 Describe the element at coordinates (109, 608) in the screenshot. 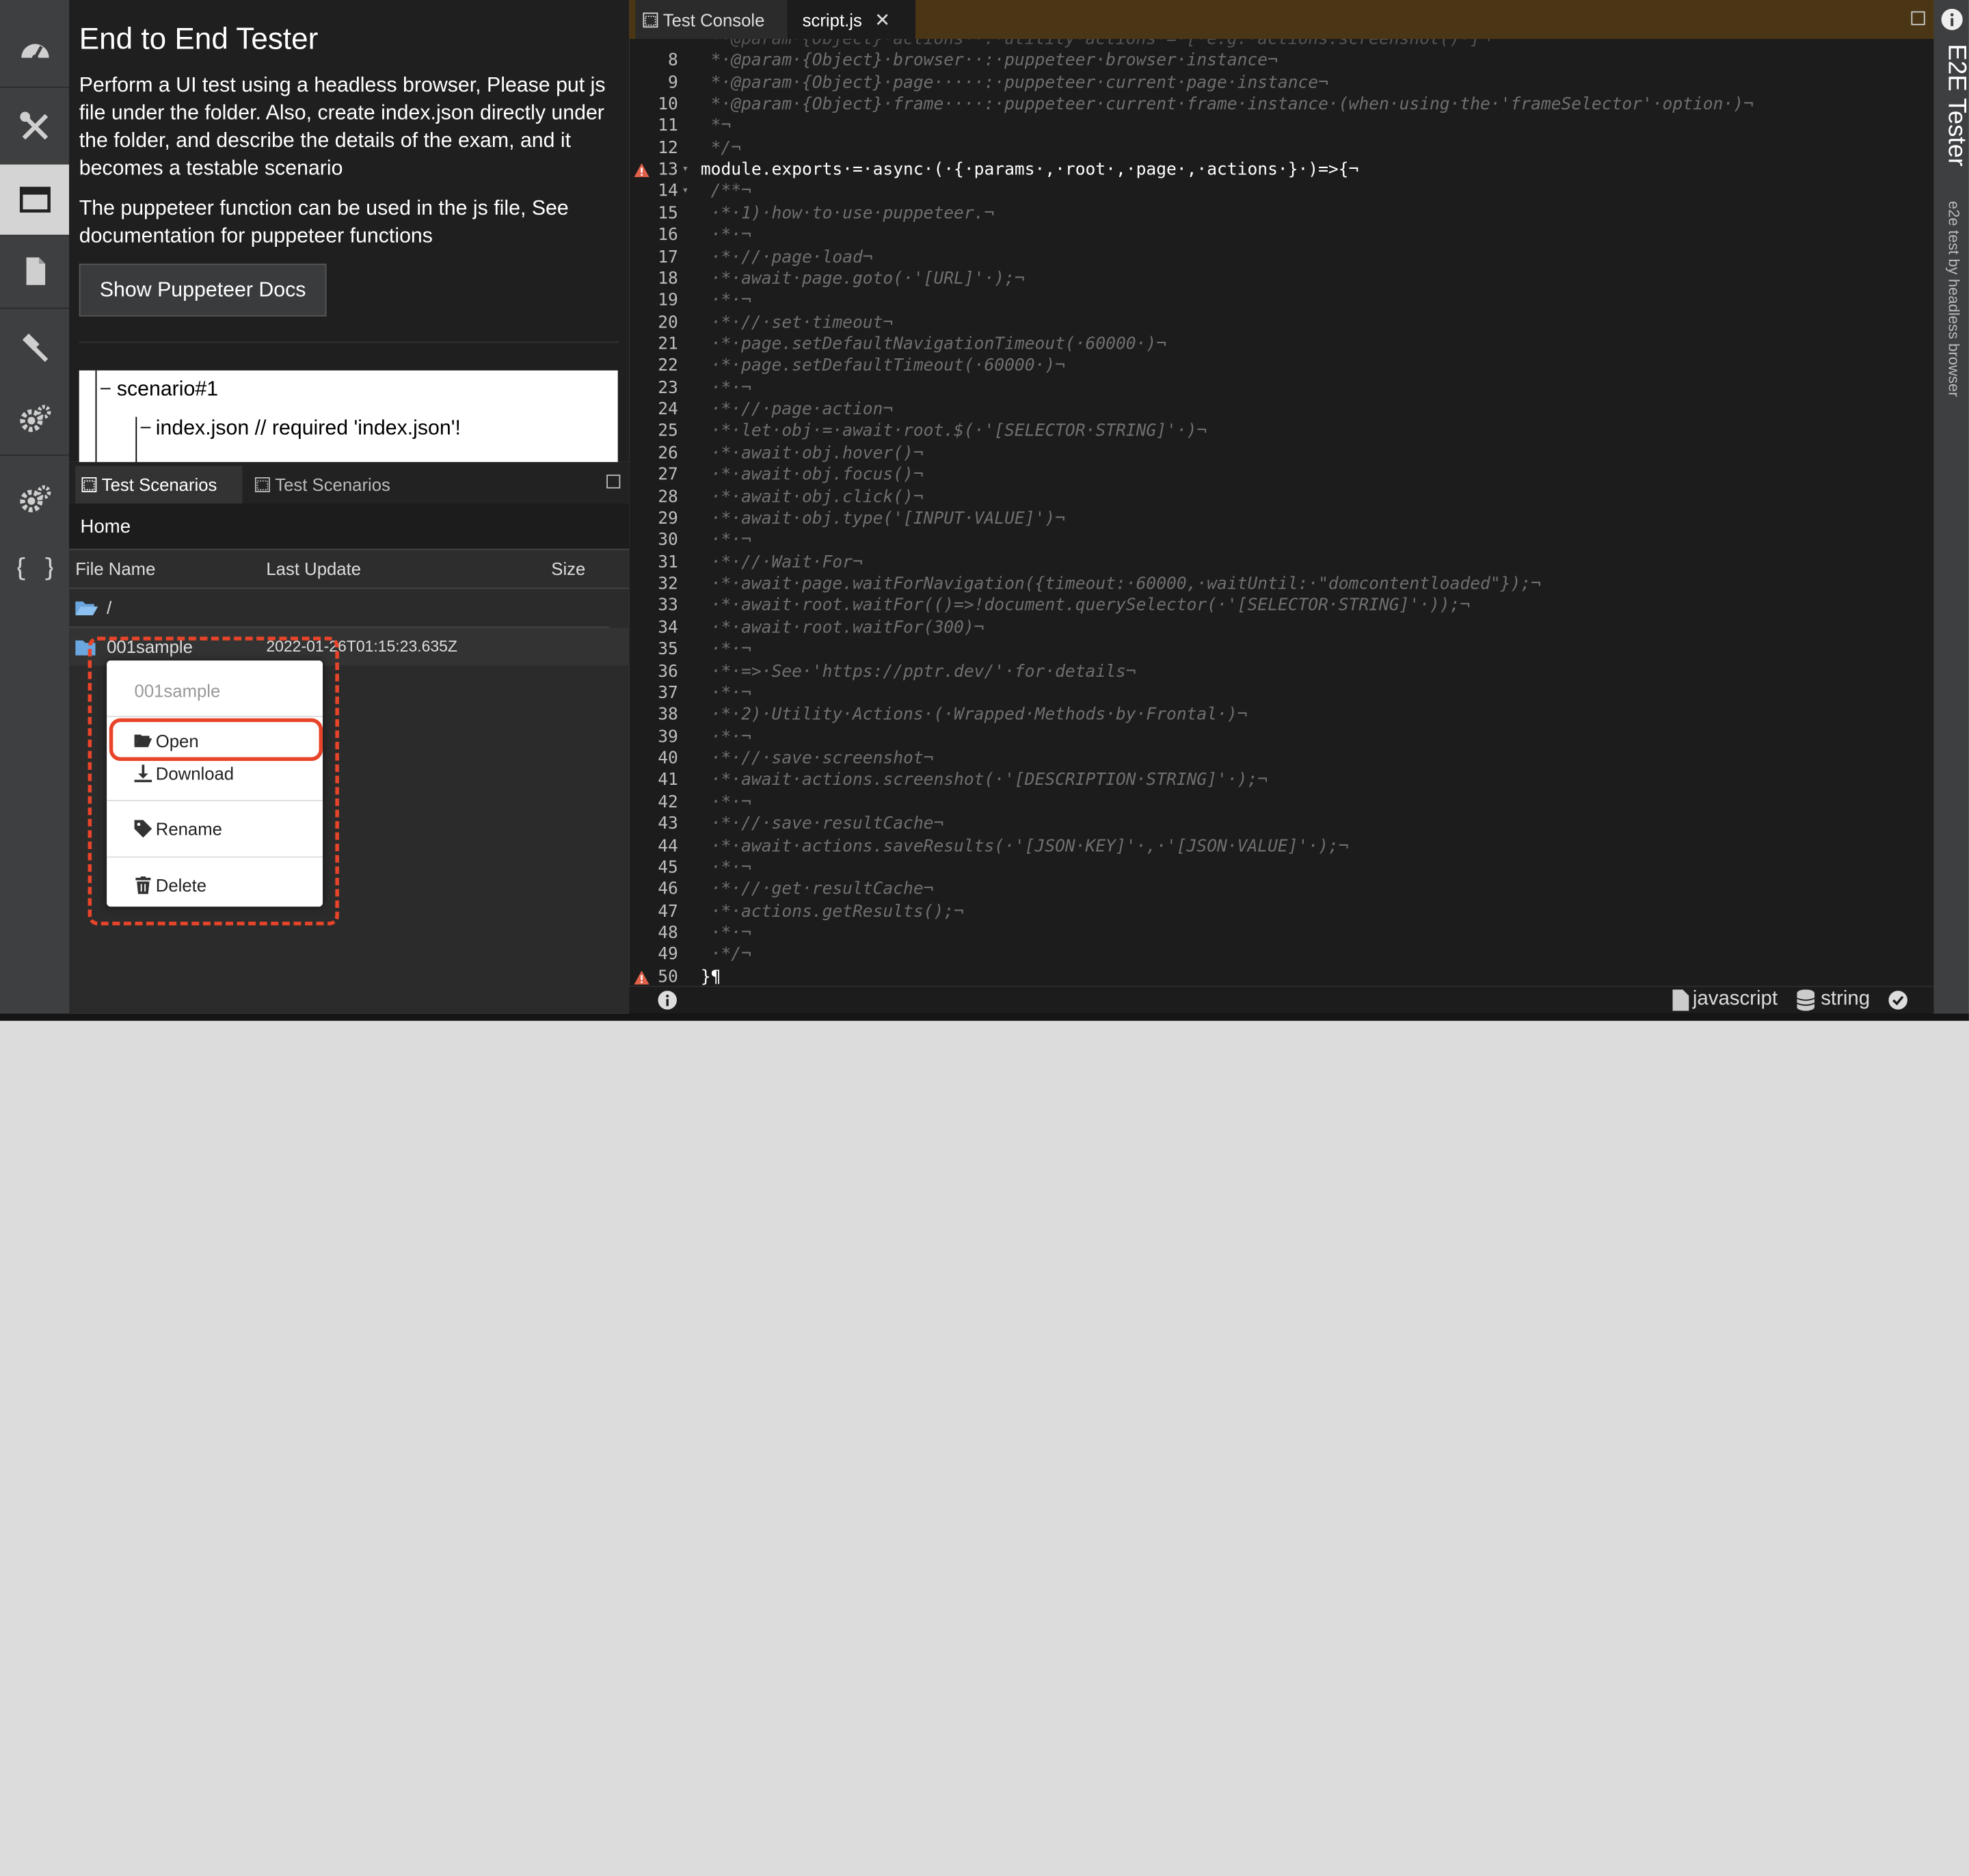

I see `file-name: /` at that location.